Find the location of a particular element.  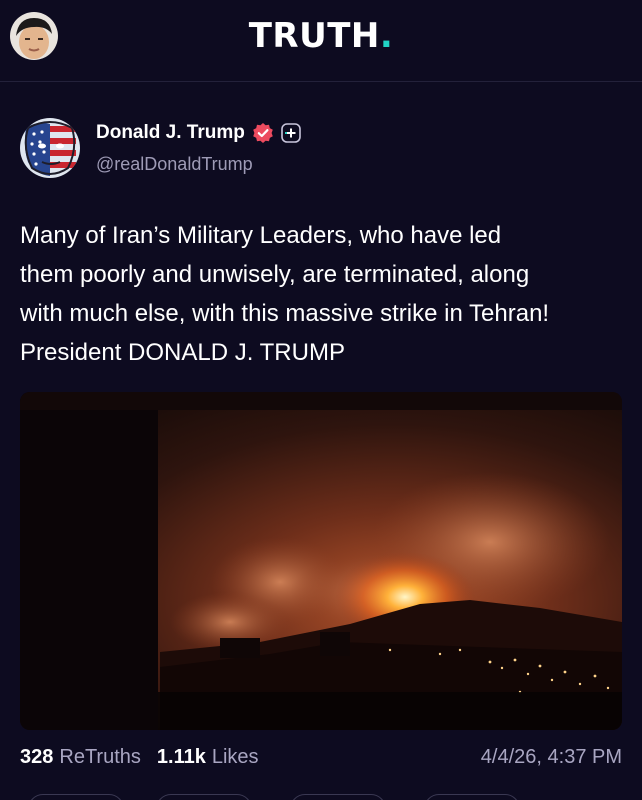

retruth-button is located at coordinates (204, 797).